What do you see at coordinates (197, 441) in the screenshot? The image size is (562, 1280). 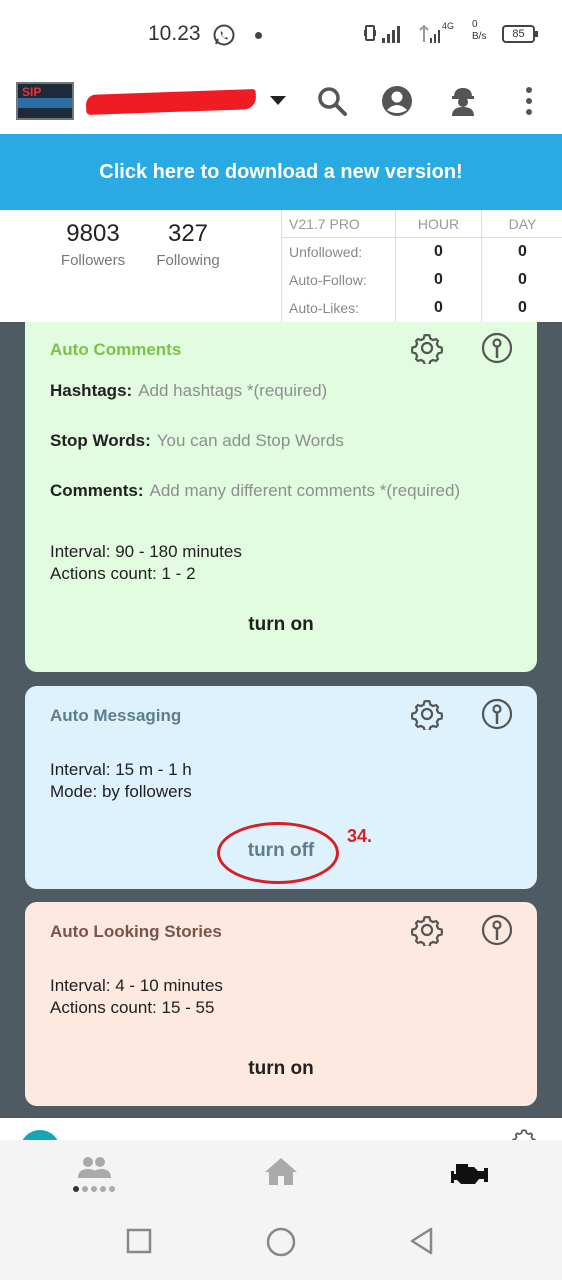 I see `stop-words-field: Stop Words: You can add Stop Words` at bounding box center [197, 441].